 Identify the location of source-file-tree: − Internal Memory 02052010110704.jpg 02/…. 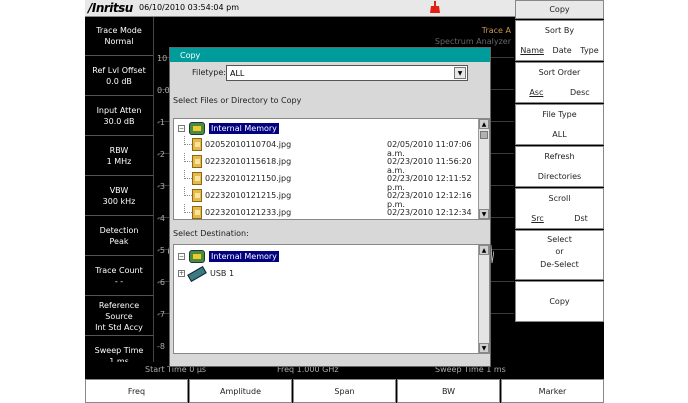
(331, 169).